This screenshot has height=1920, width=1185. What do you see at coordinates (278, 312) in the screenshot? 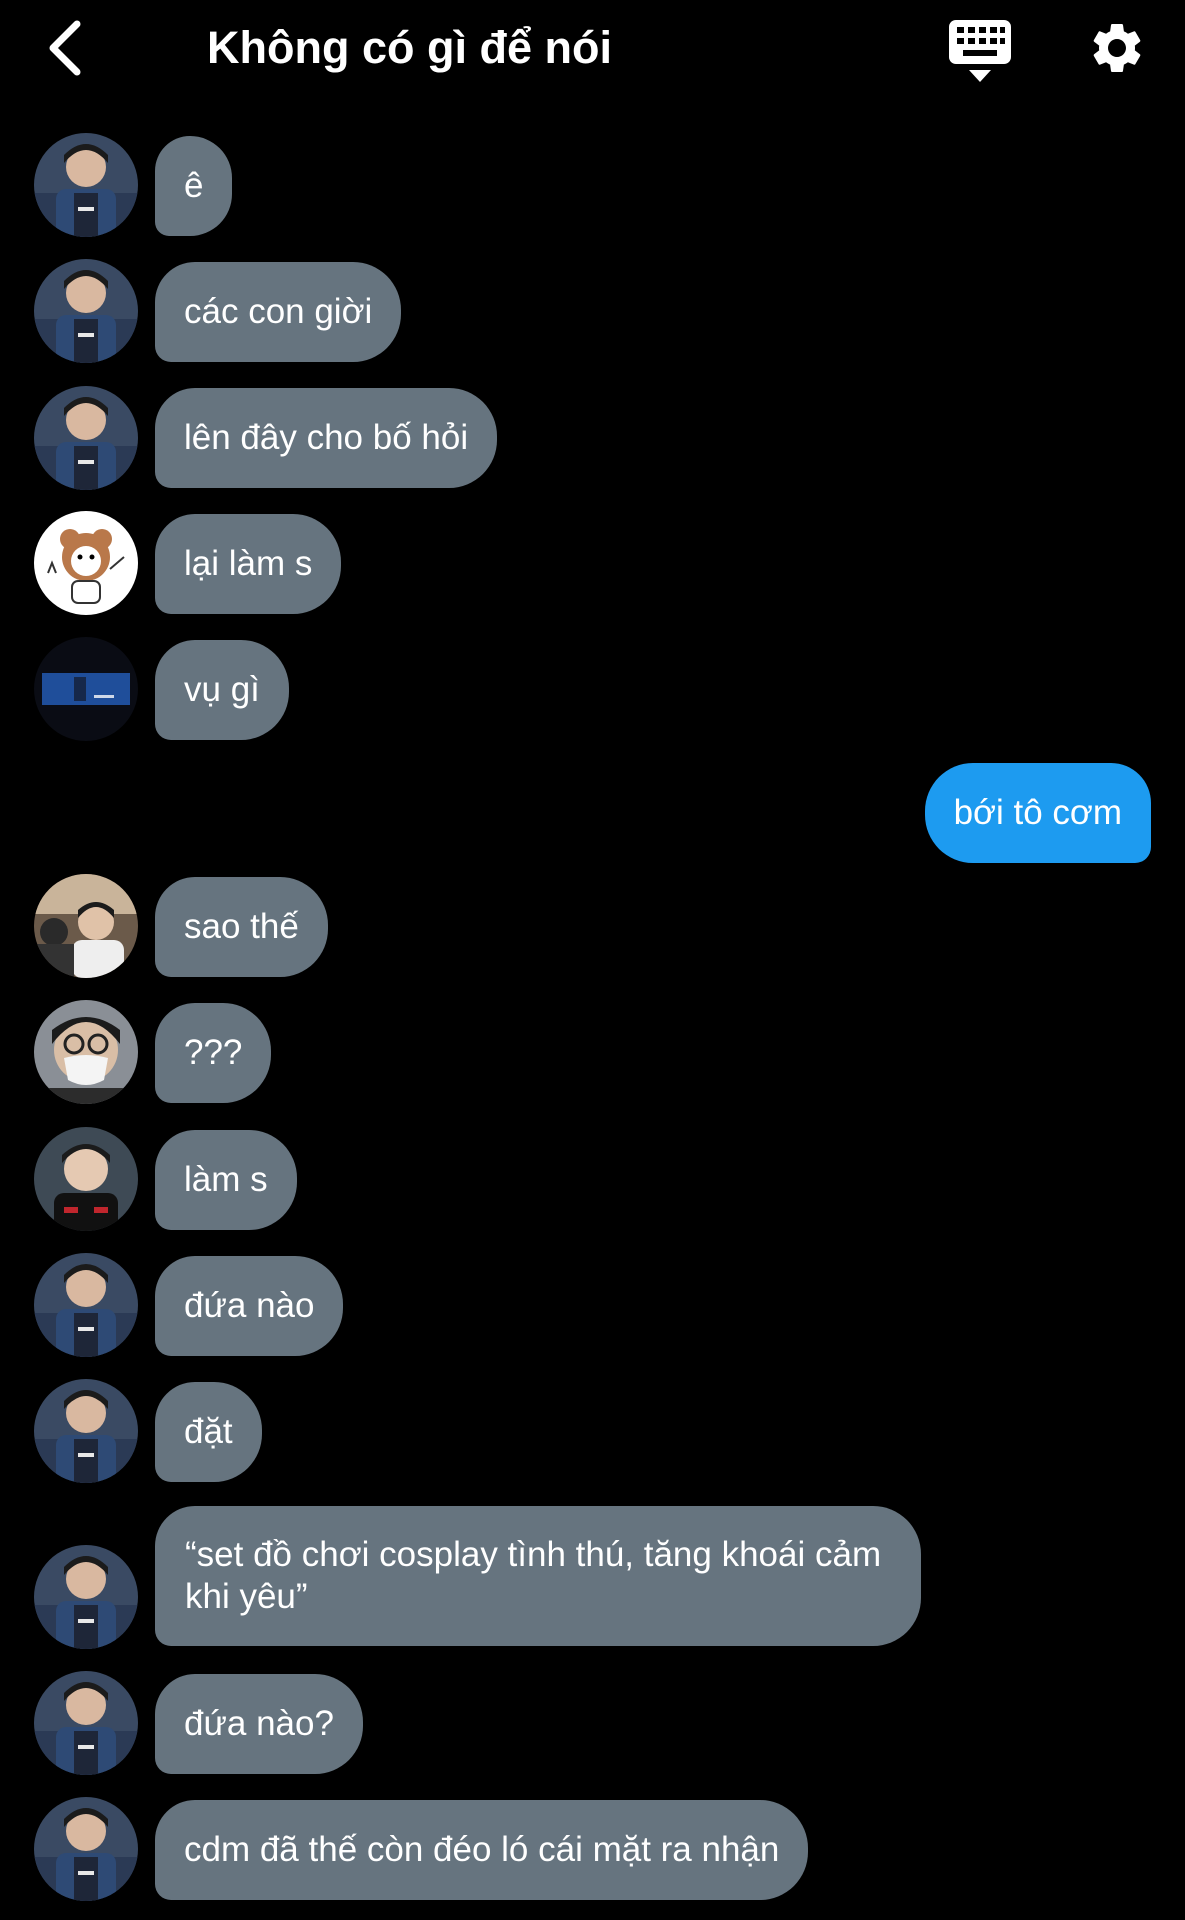
I see `message-bubble: các con giời` at bounding box center [278, 312].